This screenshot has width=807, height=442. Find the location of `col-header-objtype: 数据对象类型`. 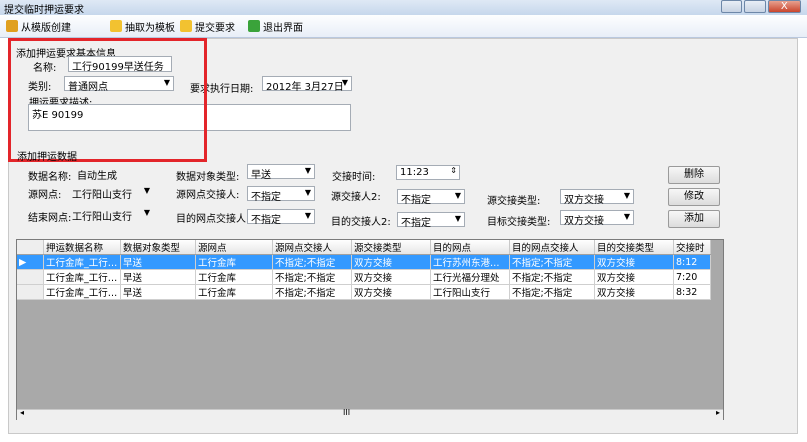

col-header-objtype: 数据对象类型 is located at coordinates (158, 247).